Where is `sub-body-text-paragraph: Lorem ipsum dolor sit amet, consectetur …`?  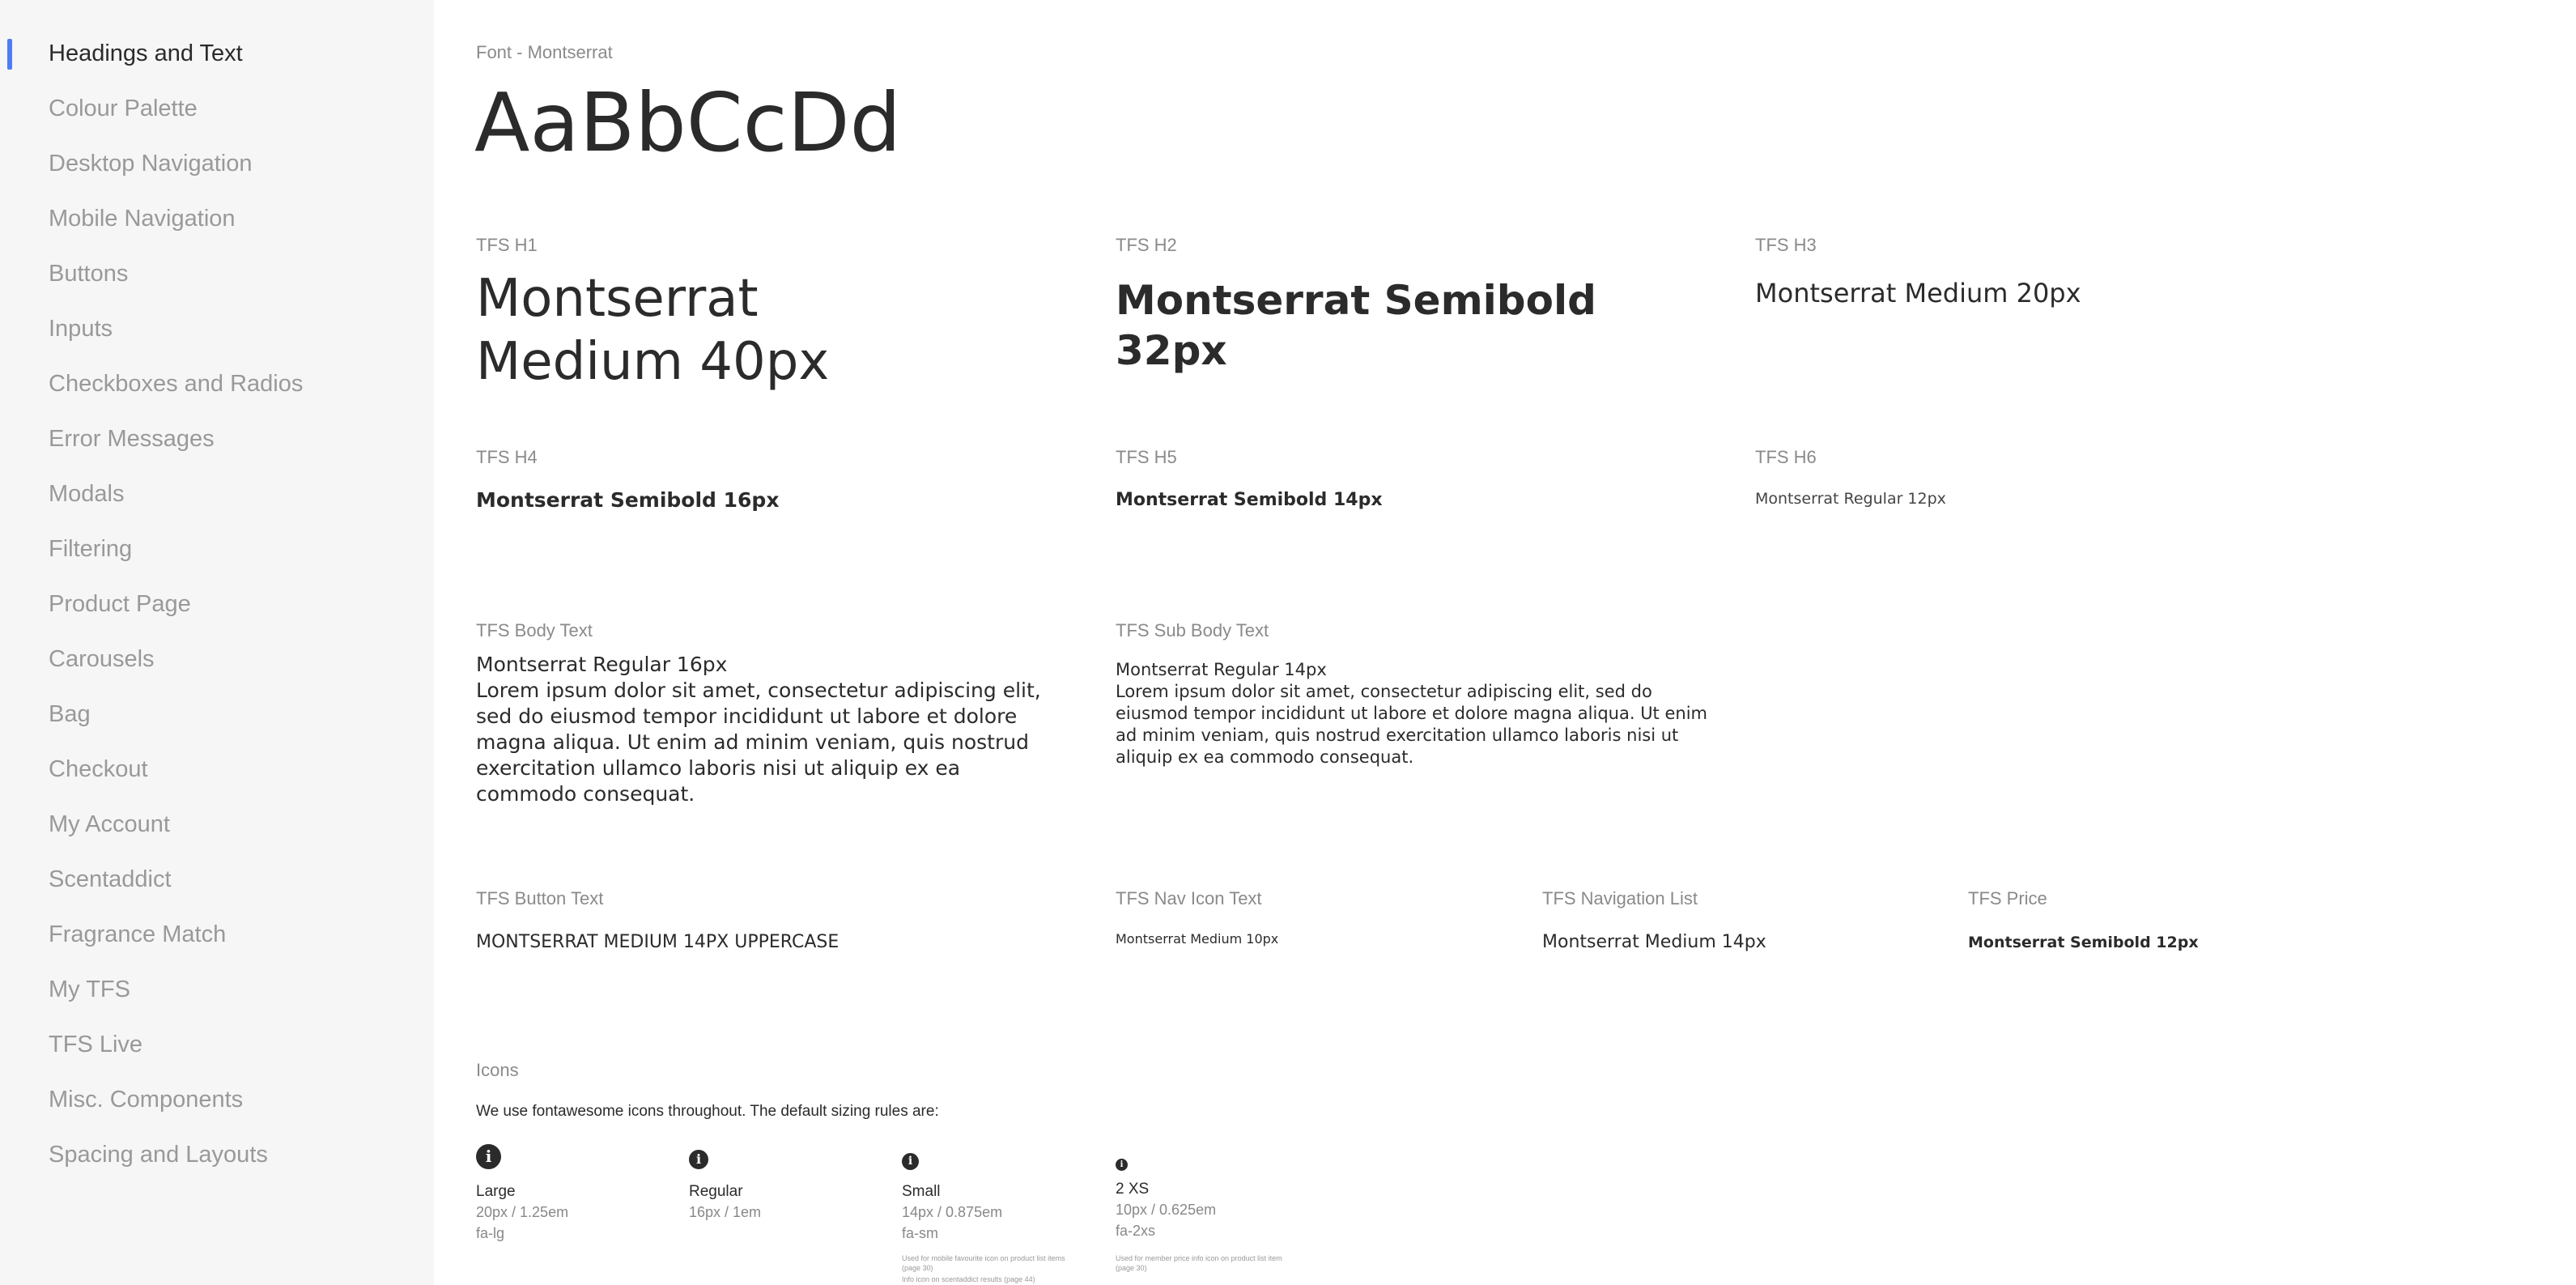 sub-body-text-paragraph: Lorem ipsum dolor sit amet, consectetur … is located at coordinates (1411, 725).